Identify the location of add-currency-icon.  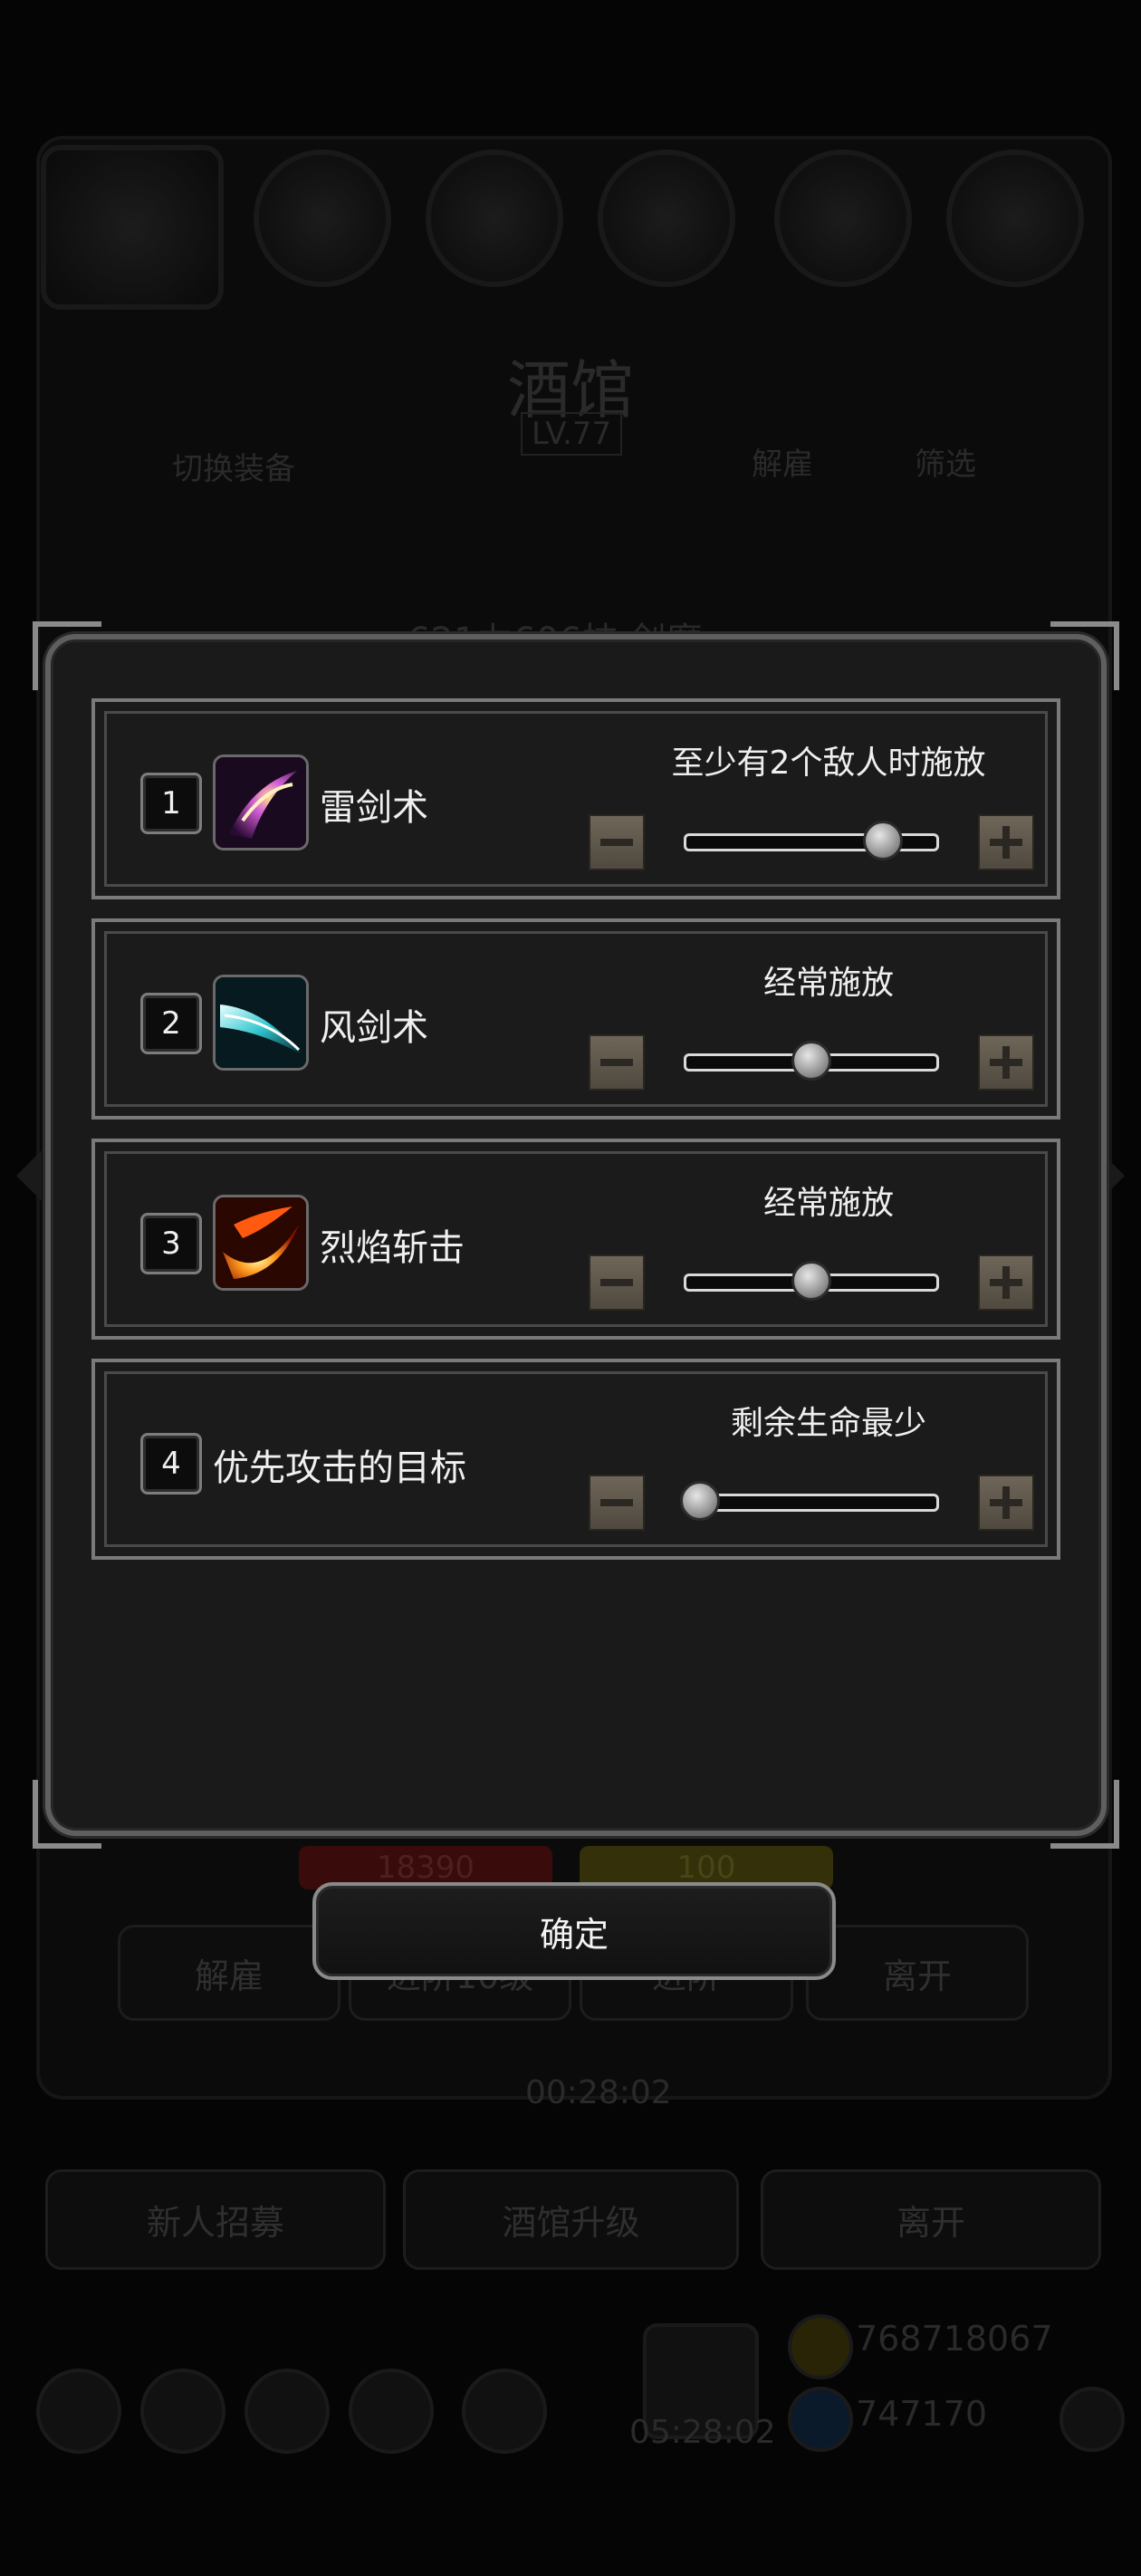
(1092, 2419).